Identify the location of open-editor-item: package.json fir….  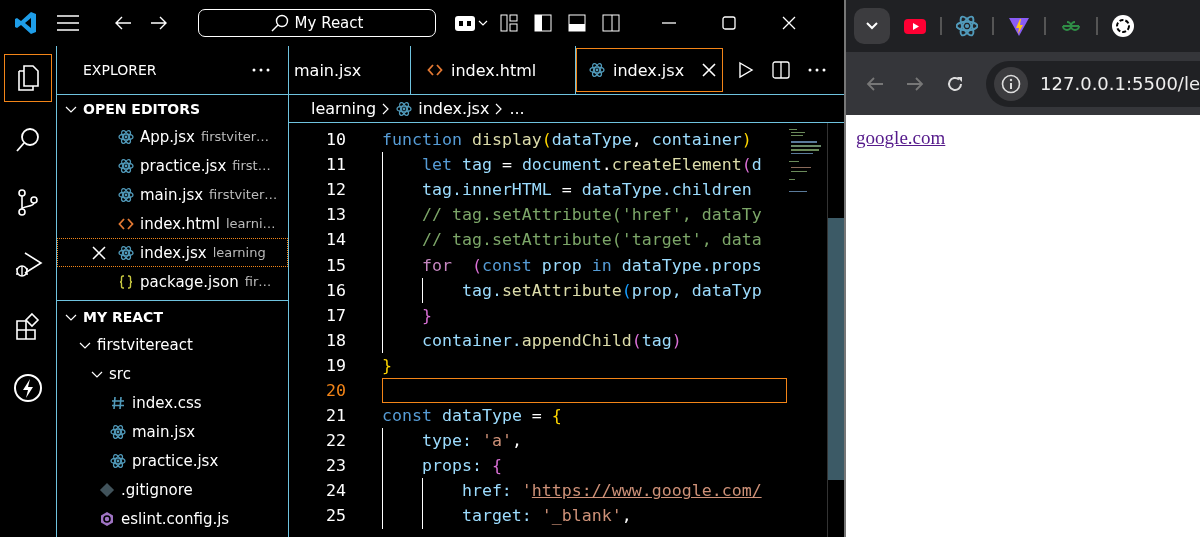
(172, 281).